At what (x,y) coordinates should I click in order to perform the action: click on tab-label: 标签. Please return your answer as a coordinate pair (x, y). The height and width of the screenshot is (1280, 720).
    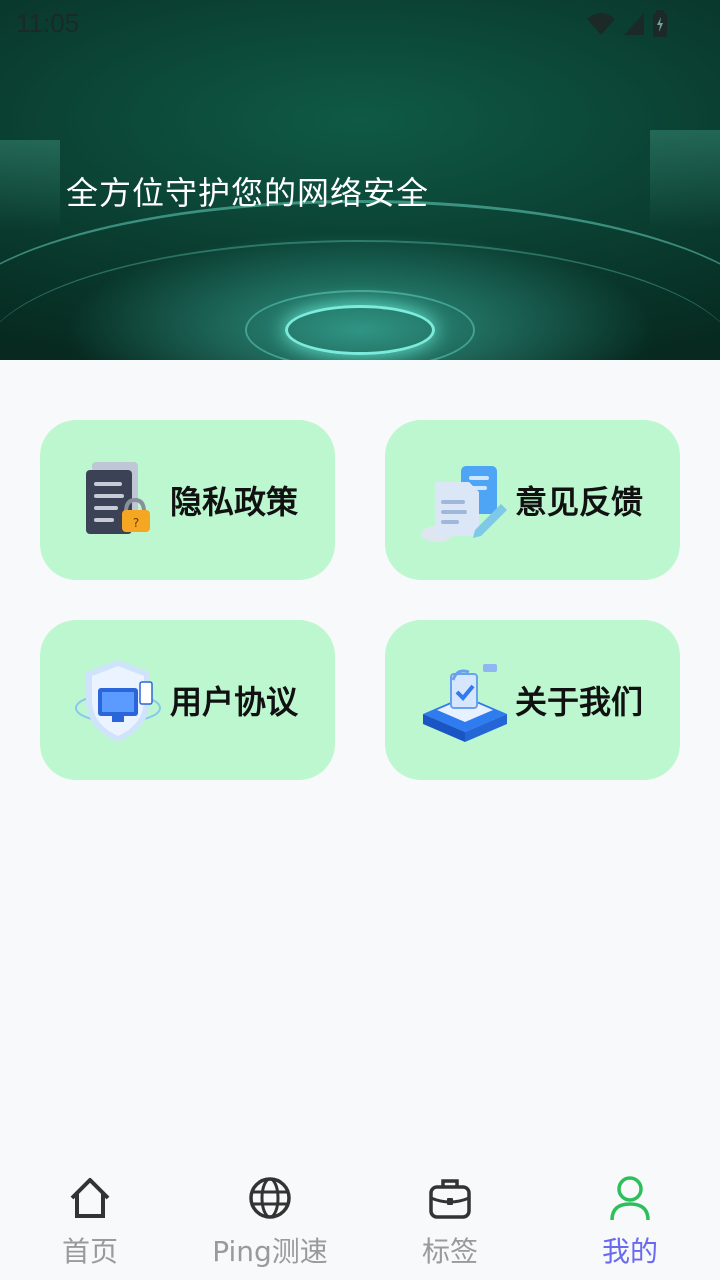
    Looking at the image, I should click on (449, 1251).